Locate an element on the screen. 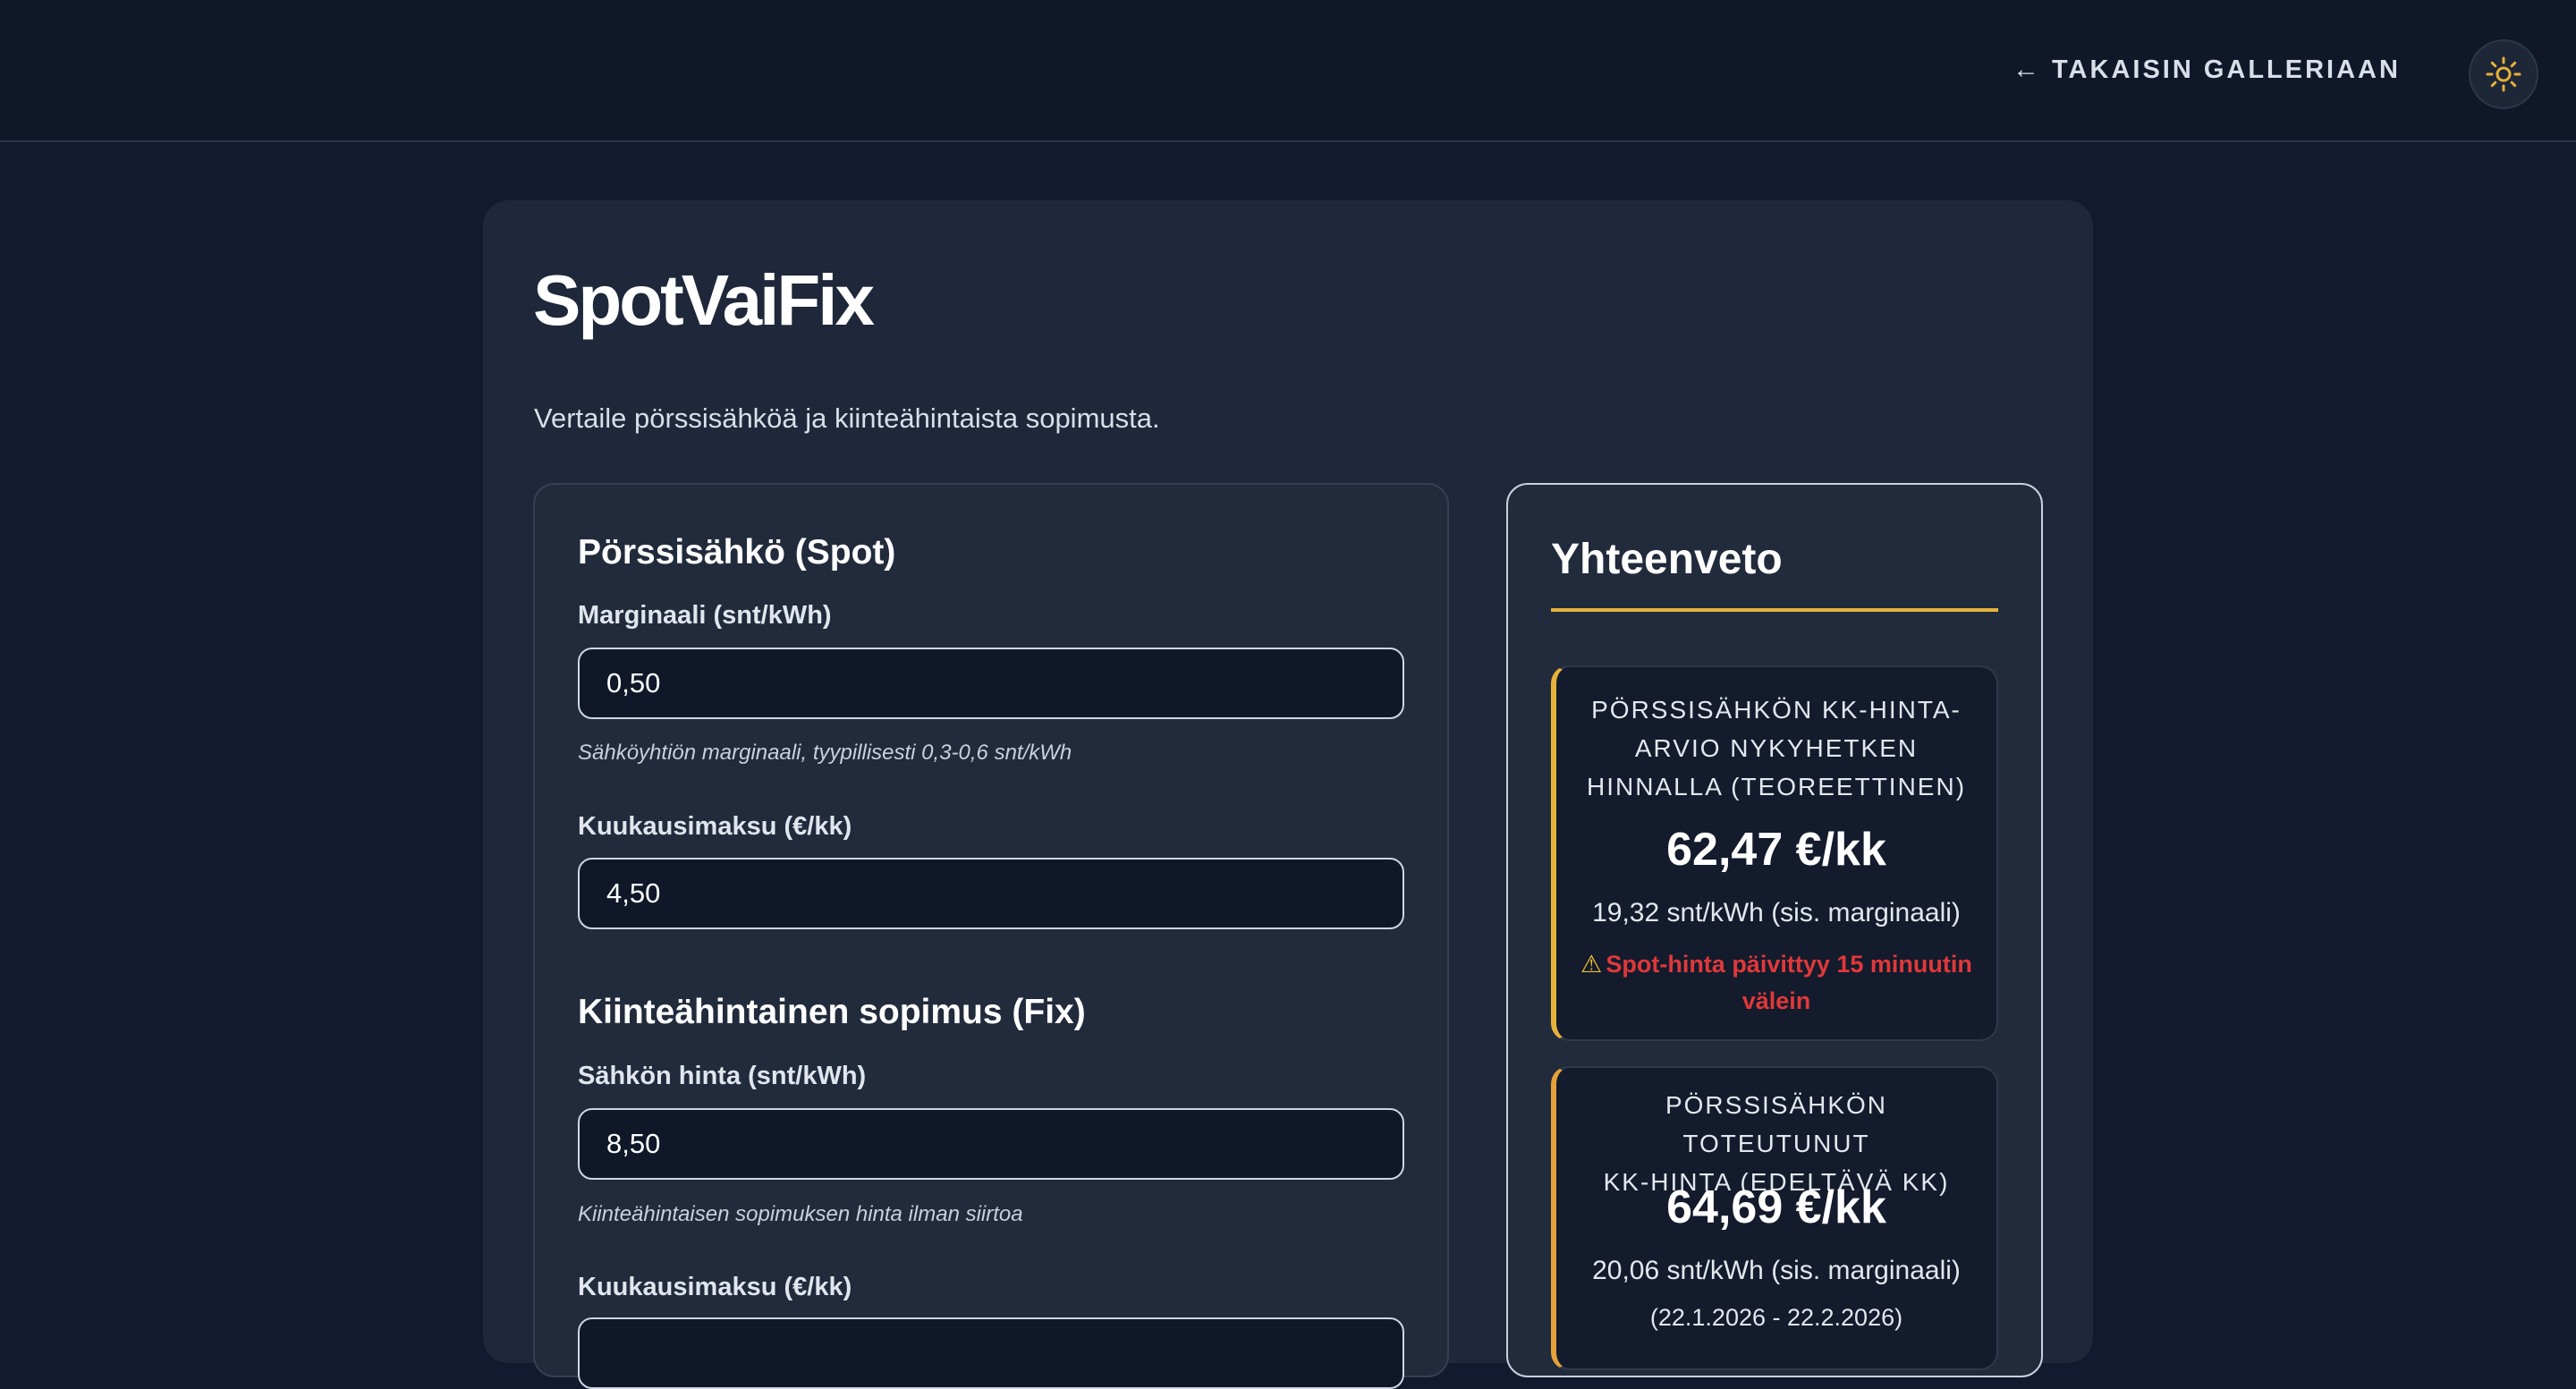 The image size is (2576, 1389). fix-fee-input is located at coordinates (991, 1353).